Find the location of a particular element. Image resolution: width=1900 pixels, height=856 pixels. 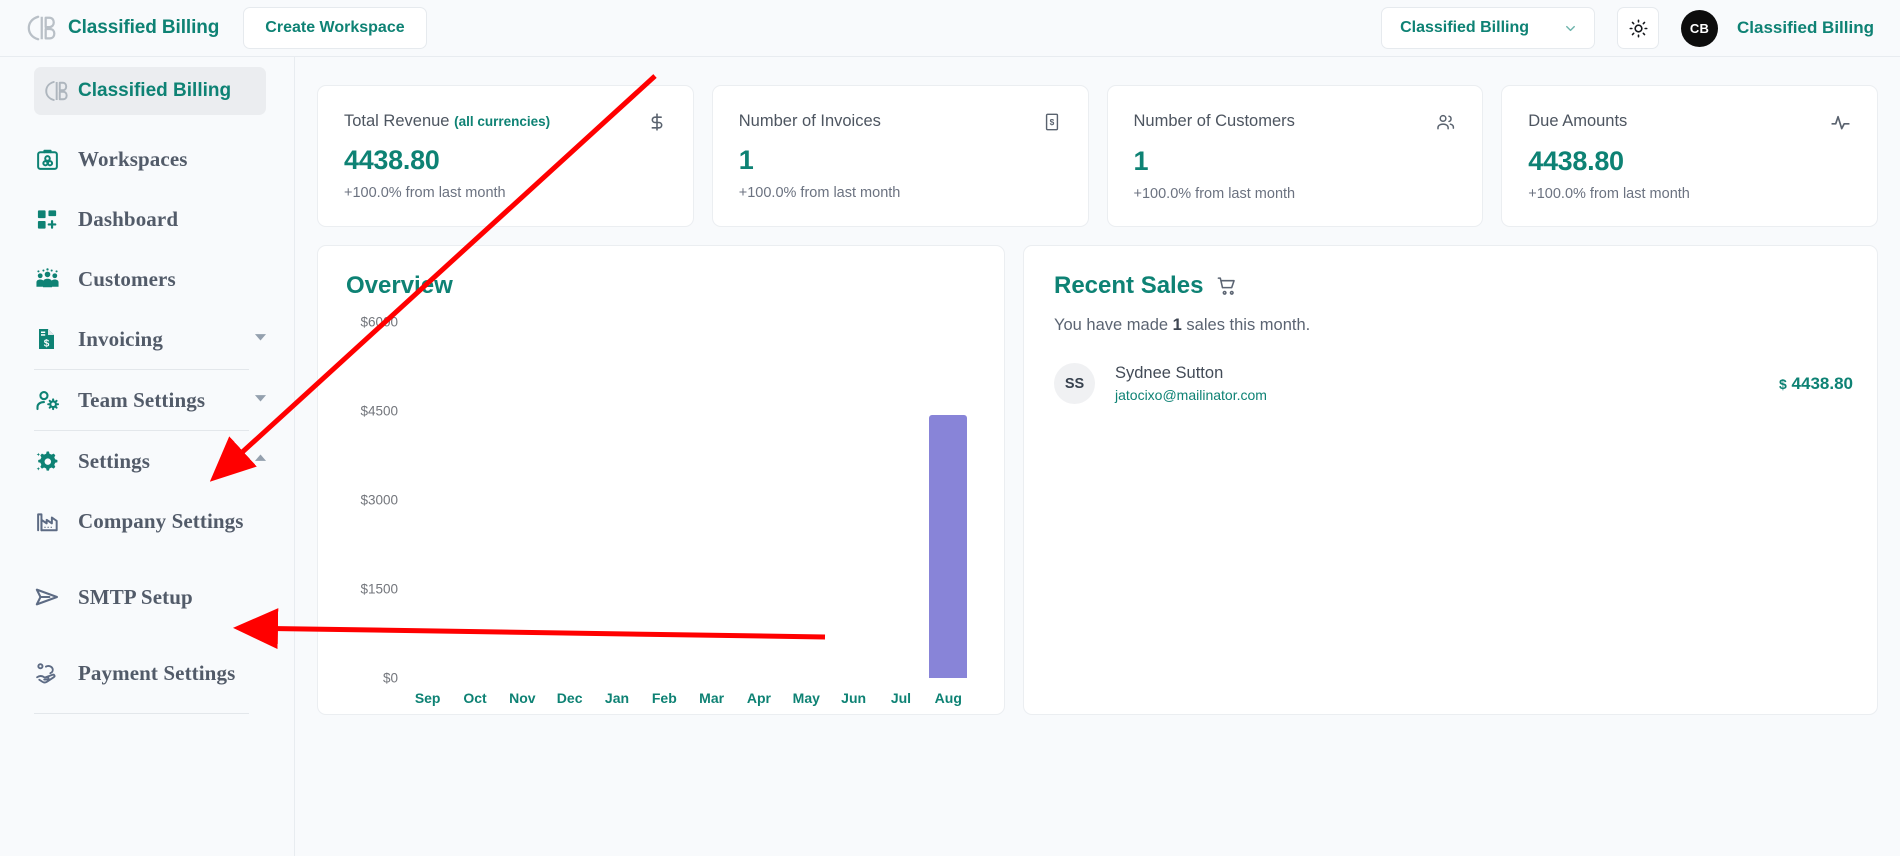

stat-card-title-text: Number of Customers is located at coordinates (1214, 121).